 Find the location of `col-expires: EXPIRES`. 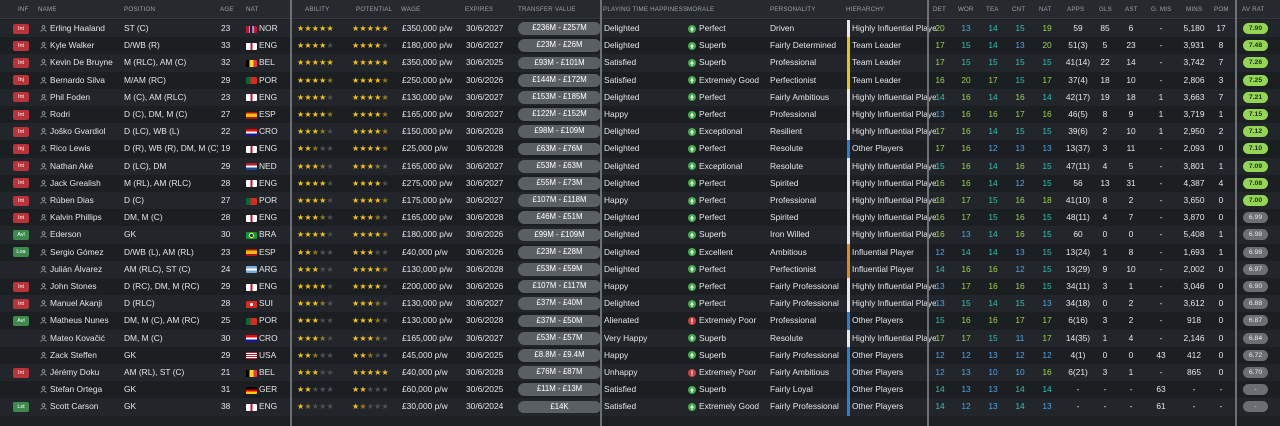

col-expires: EXPIRES is located at coordinates (479, 9).